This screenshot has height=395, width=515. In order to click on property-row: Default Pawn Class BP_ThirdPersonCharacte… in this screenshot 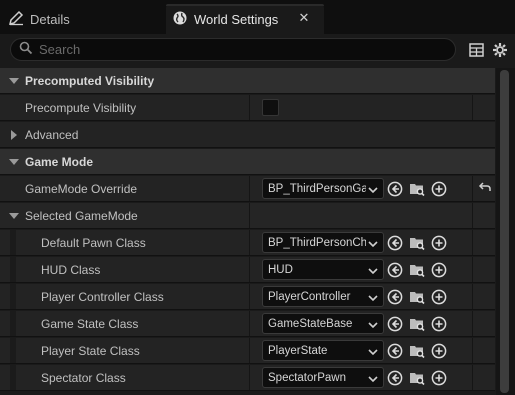, I will do `click(247, 243)`.